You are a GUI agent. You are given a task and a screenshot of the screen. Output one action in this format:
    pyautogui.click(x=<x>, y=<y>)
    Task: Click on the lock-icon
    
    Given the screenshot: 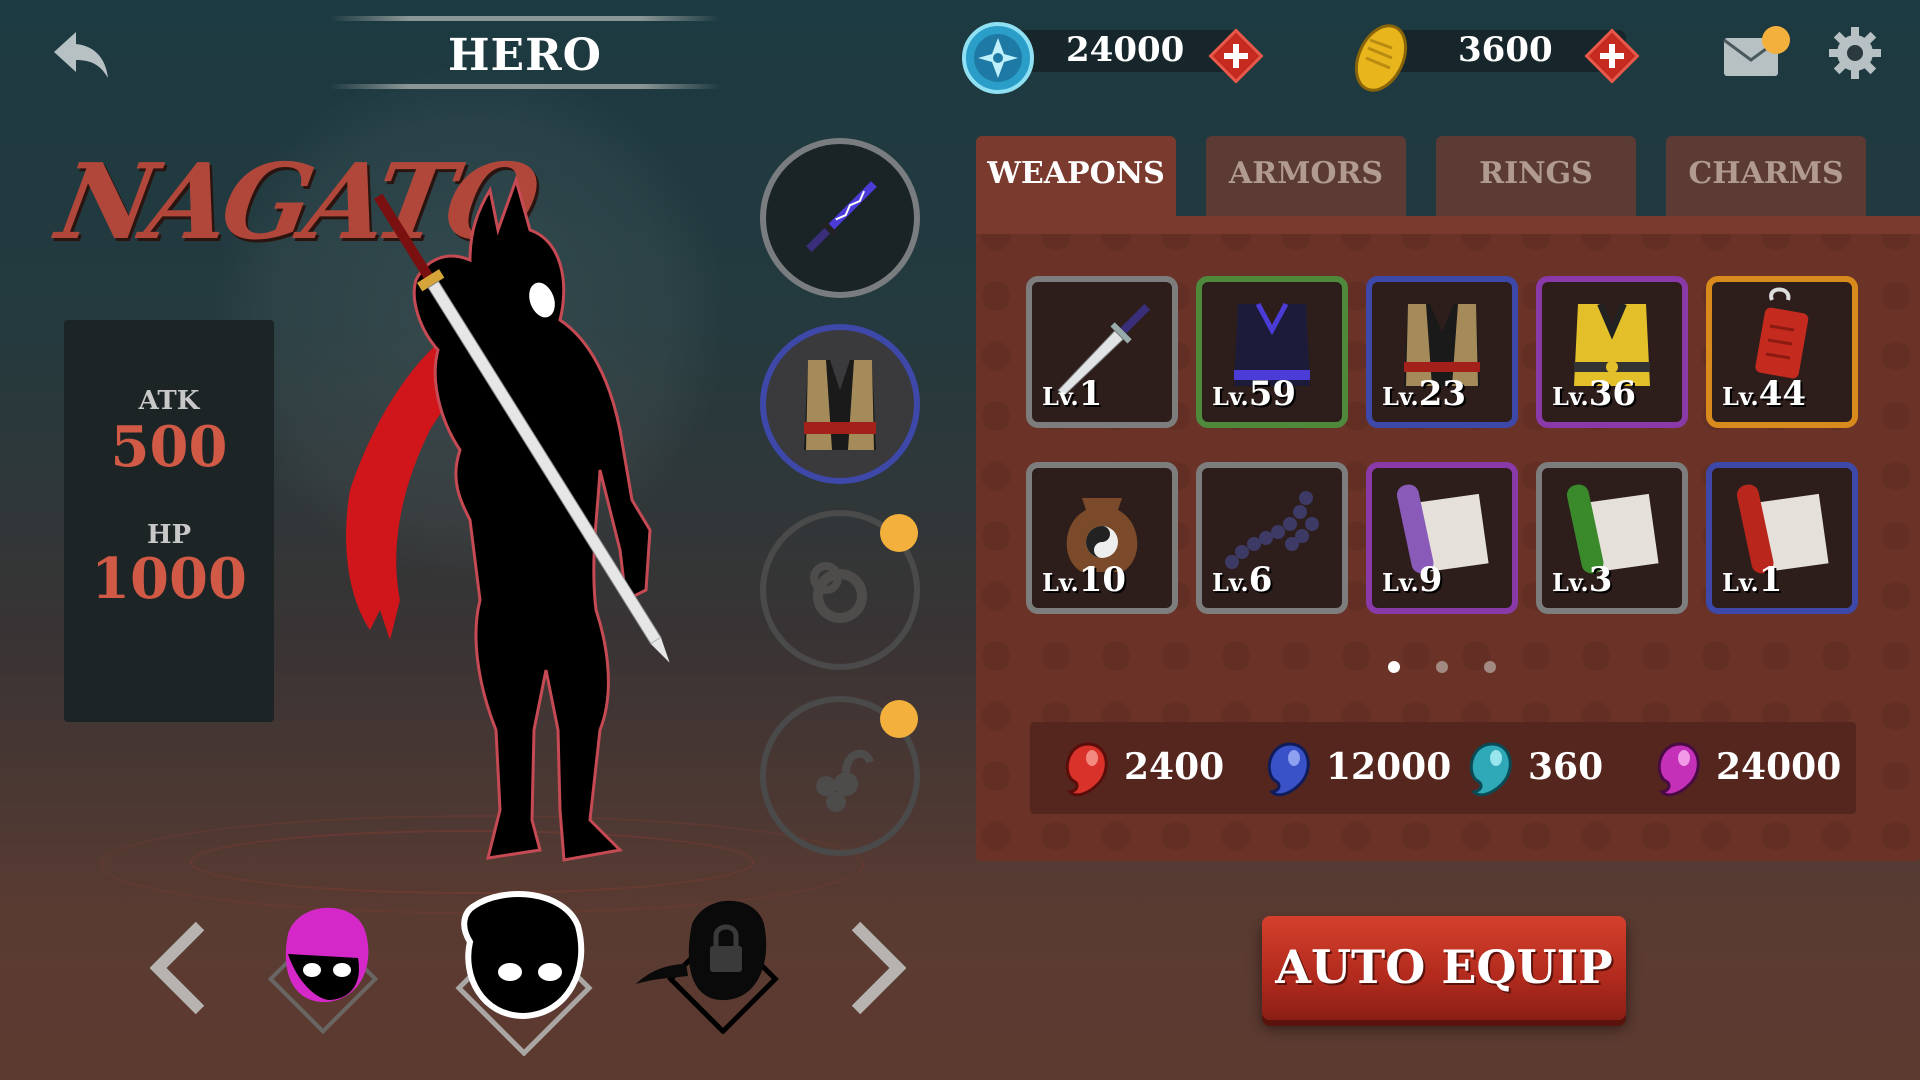 What is the action you would take?
    pyautogui.click(x=707, y=967)
    